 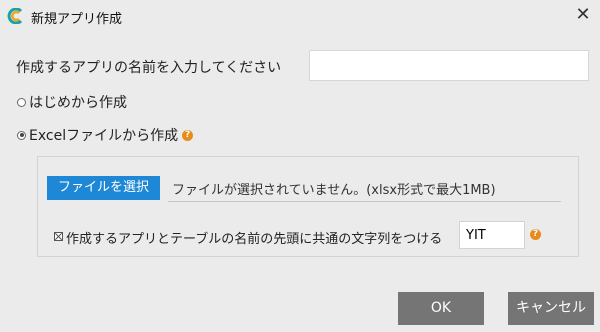 What do you see at coordinates (77, 19) in the screenshot?
I see `dialog-title: 新規アプリ作成` at bounding box center [77, 19].